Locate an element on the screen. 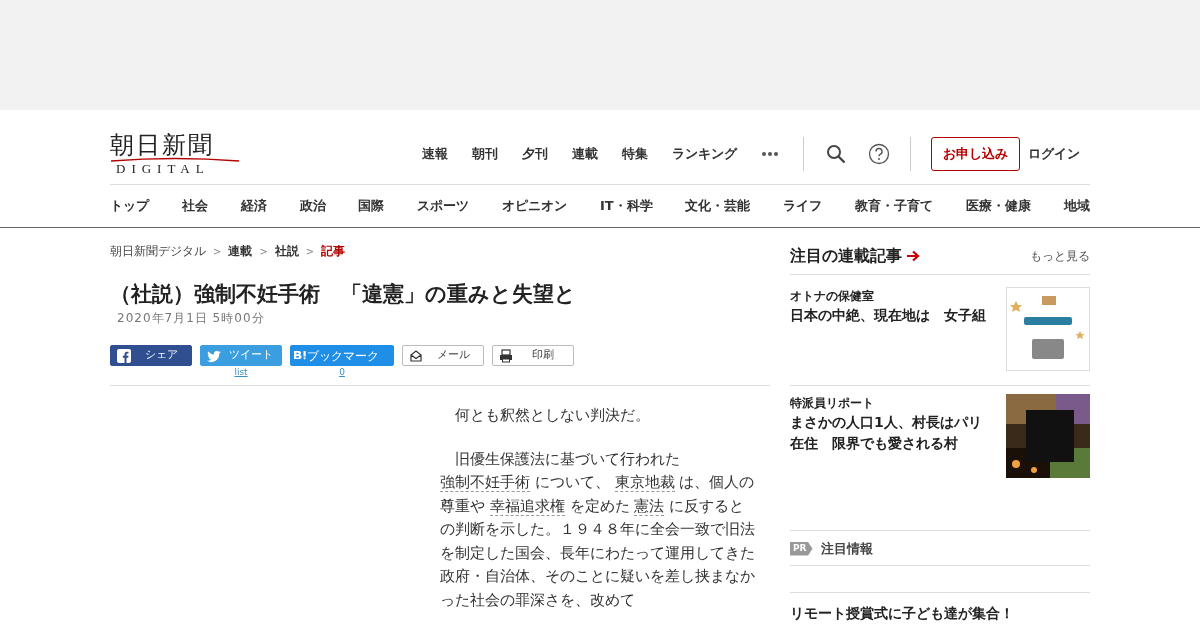 This screenshot has width=1200, height=630. share-button: メール is located at coordinates (443, 356).